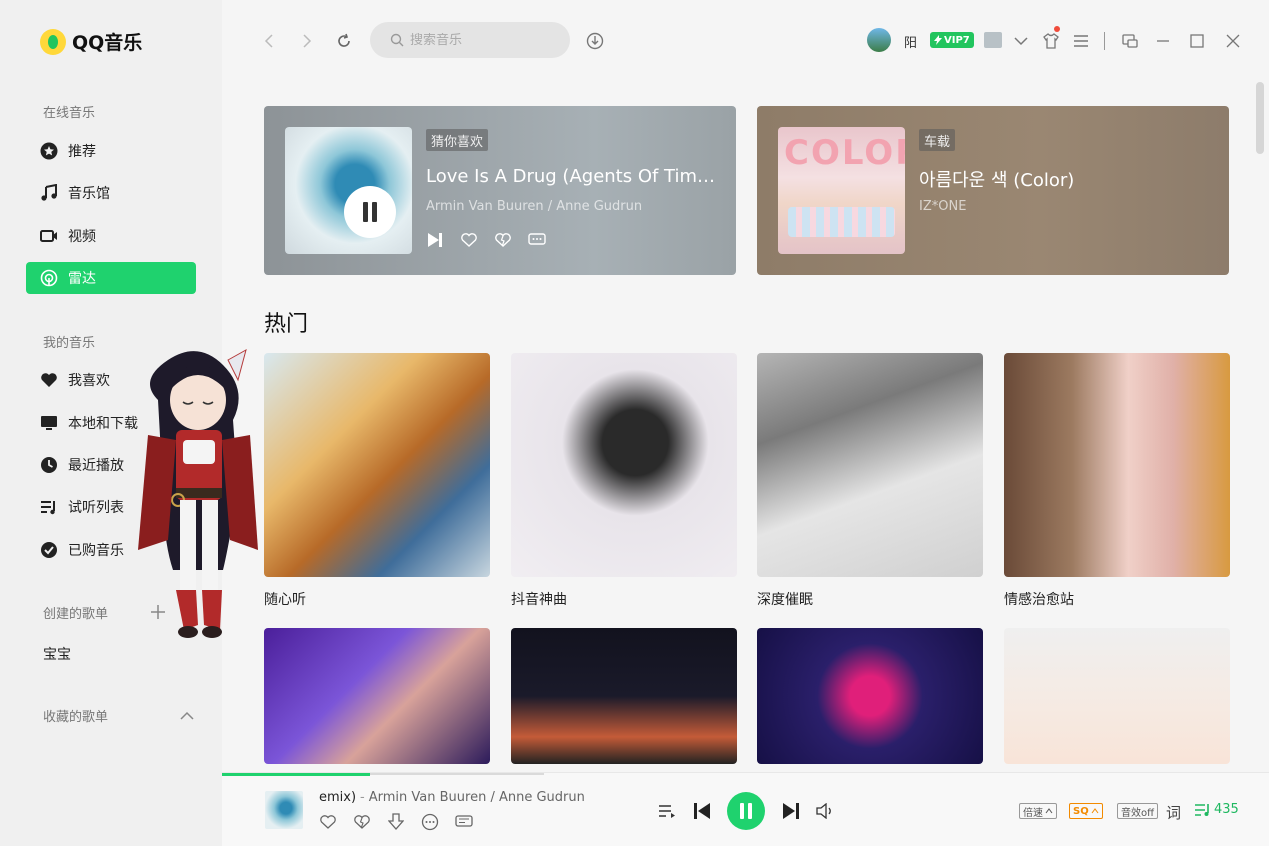 The width and height of the screenshot is (1269, 846). I want to click on album-cover, so click(348, 190).